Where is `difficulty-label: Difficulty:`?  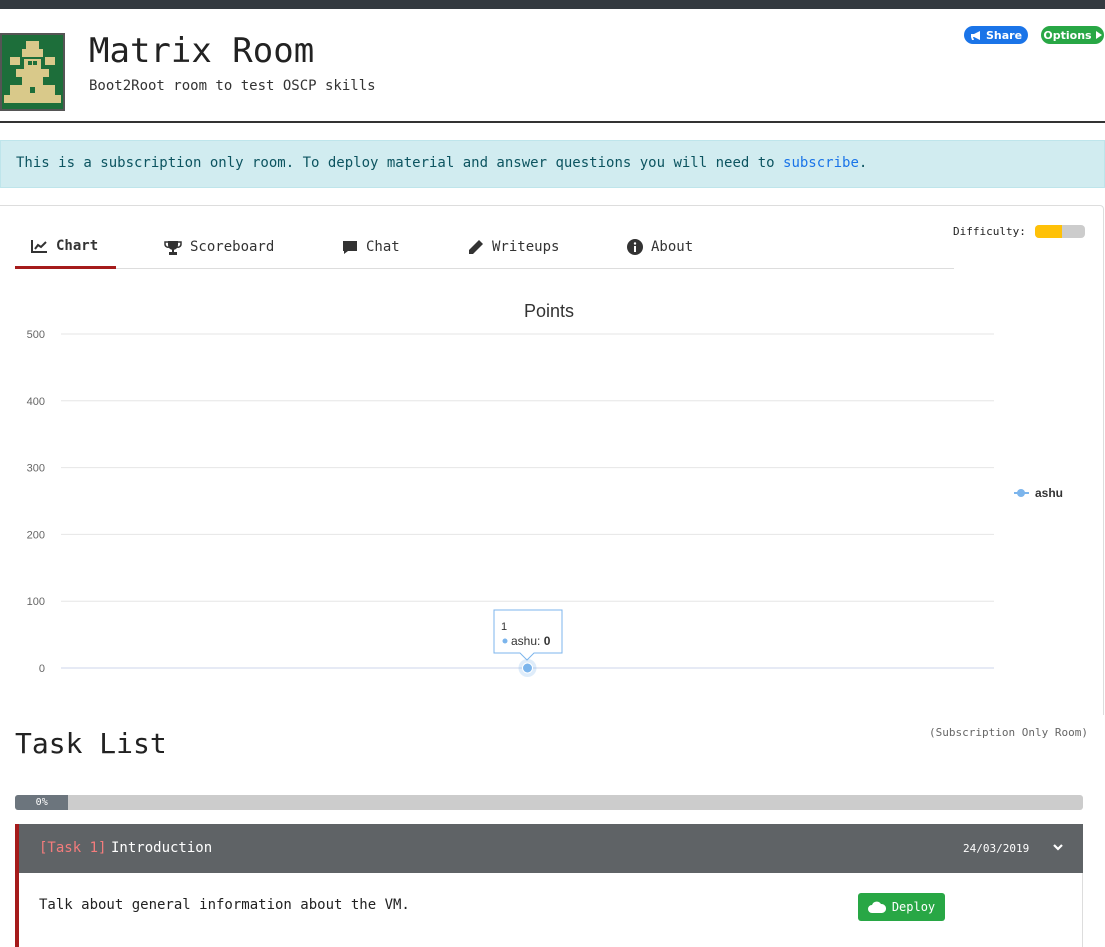 difficulty-label: Difficulty: is located at coordinates (989, 231).